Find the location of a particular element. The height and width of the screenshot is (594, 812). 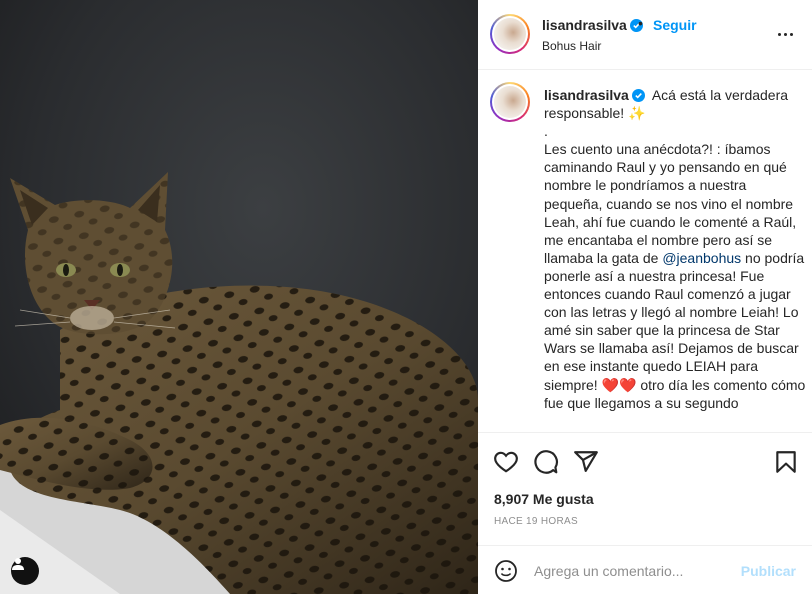

comment-input is located at coordinates (634, 571).